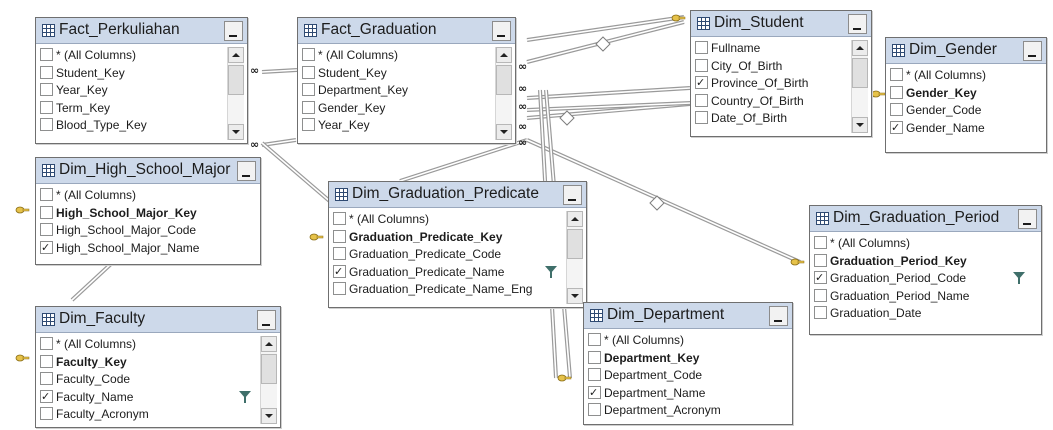  Describe the element at coordinates (925, 314) in the screenshot. I see `column-row: Graduation_Date` at that location.